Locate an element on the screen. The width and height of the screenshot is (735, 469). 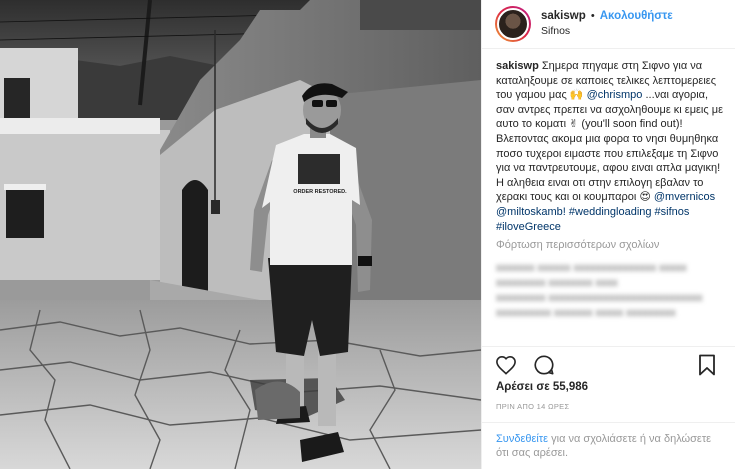
load-more-comments: Φόρτωση περισσότερων σχολίων is located at coordinates (610, 245).